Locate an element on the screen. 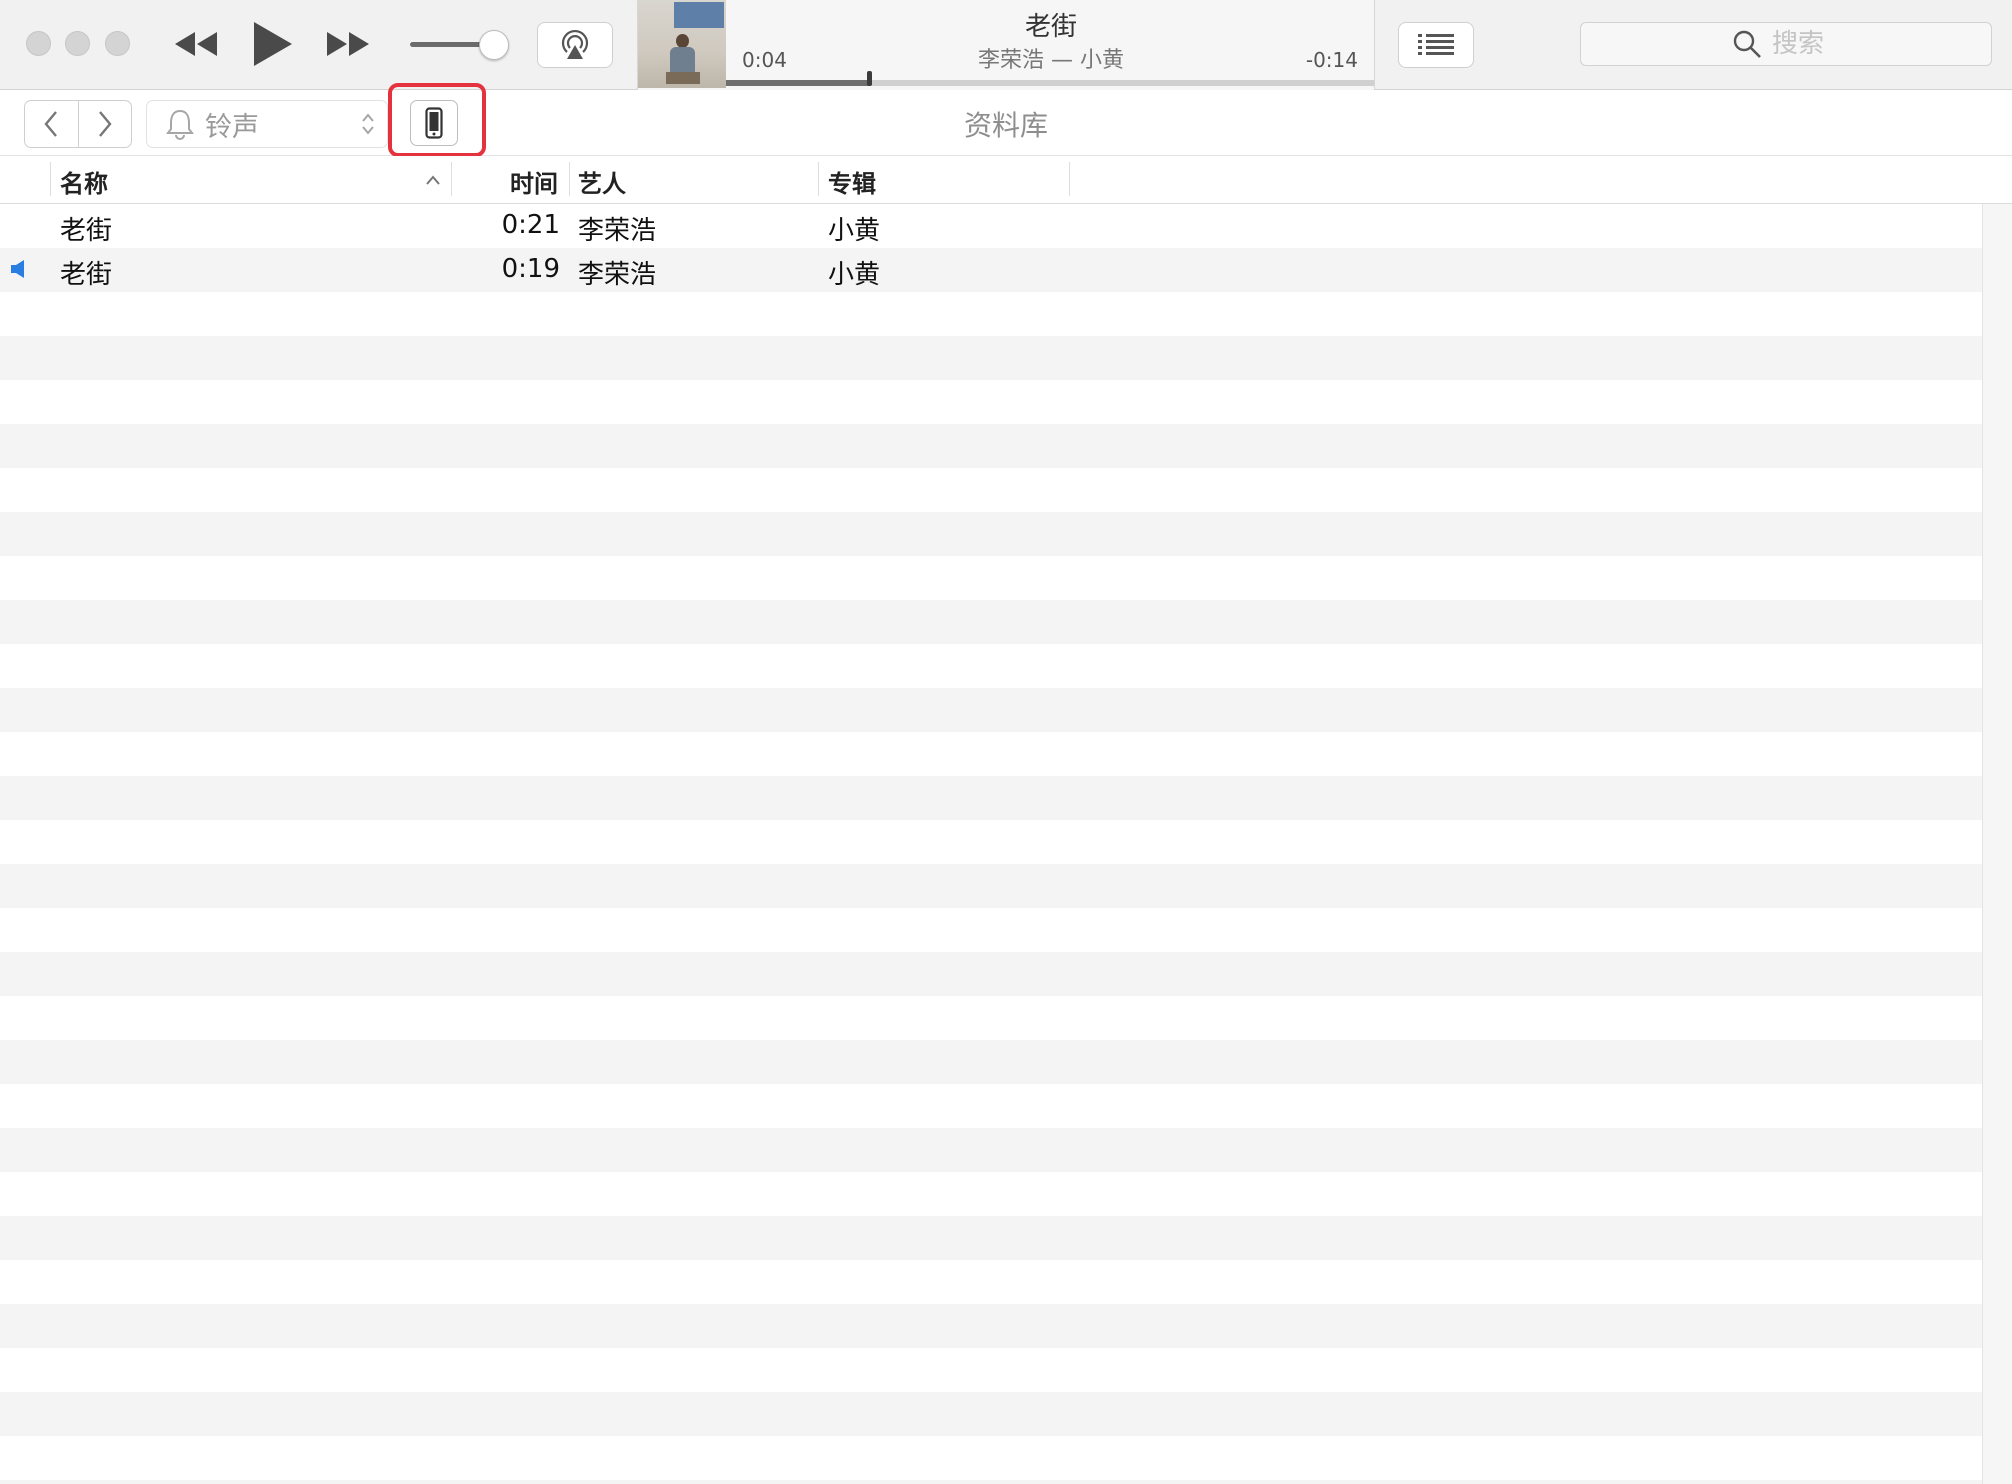 The height and width of the screenshot is (1484, 2012). play-icon is located at coordinates (273, 44).